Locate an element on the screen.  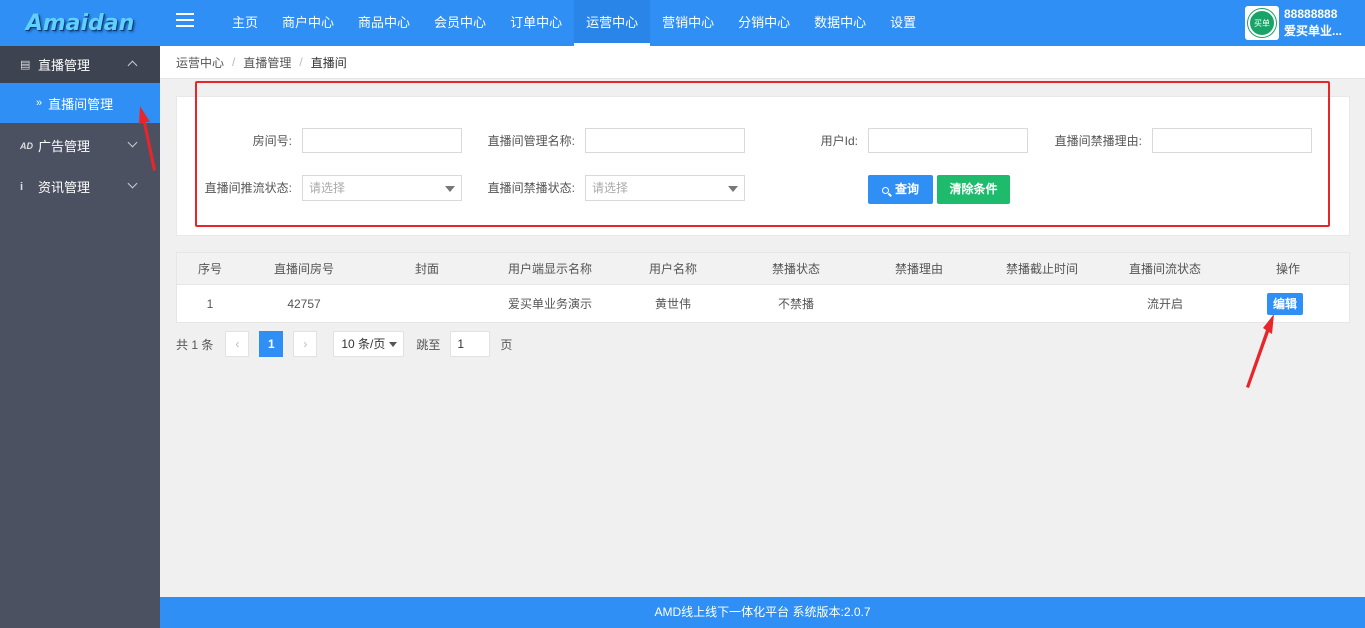
nav-member: 会员中心 is located at coordinates (460, 23).